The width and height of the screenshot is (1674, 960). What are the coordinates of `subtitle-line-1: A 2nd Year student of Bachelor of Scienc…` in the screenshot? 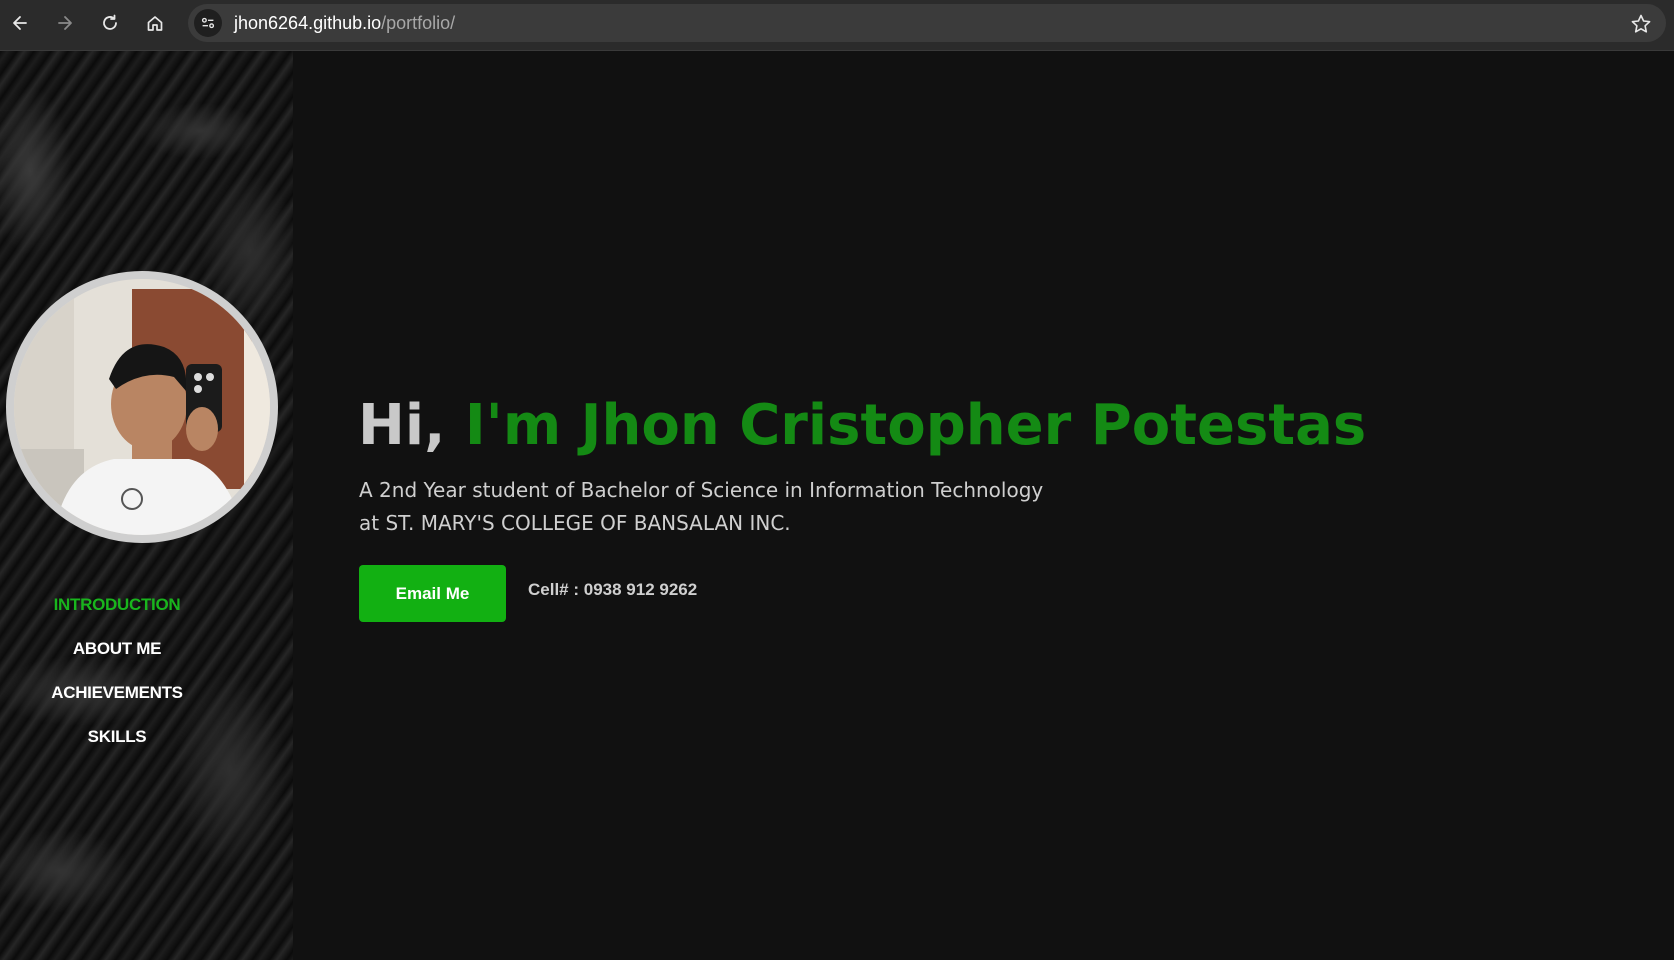 It's located at (701, 490).